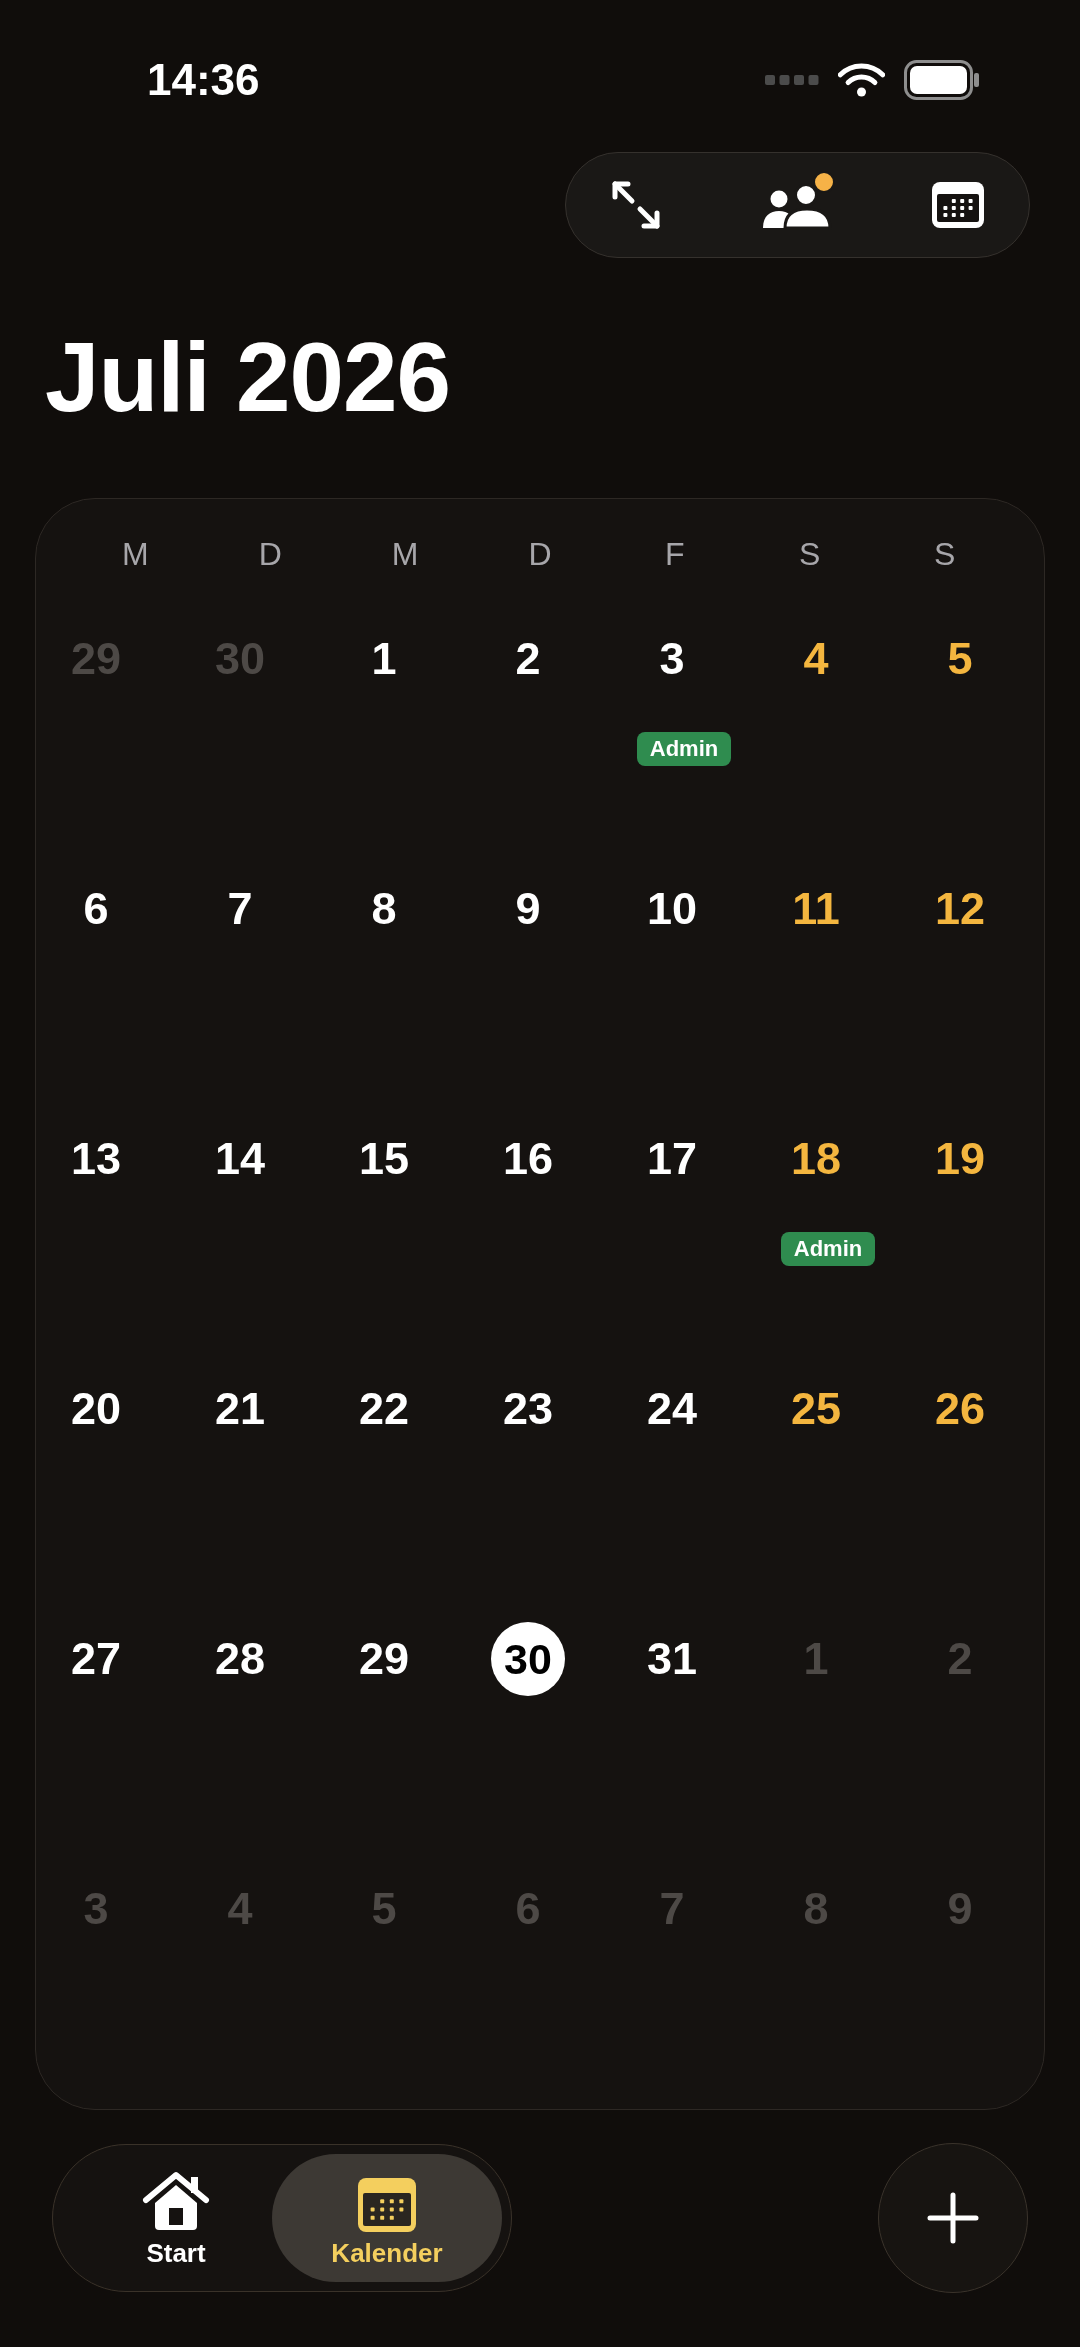 Image resolution: width=1080 pixels, height=2347 pixels. Describe the element at coordinates (240, 1409) in the screenshot. I see `date-number: 21` at that location.